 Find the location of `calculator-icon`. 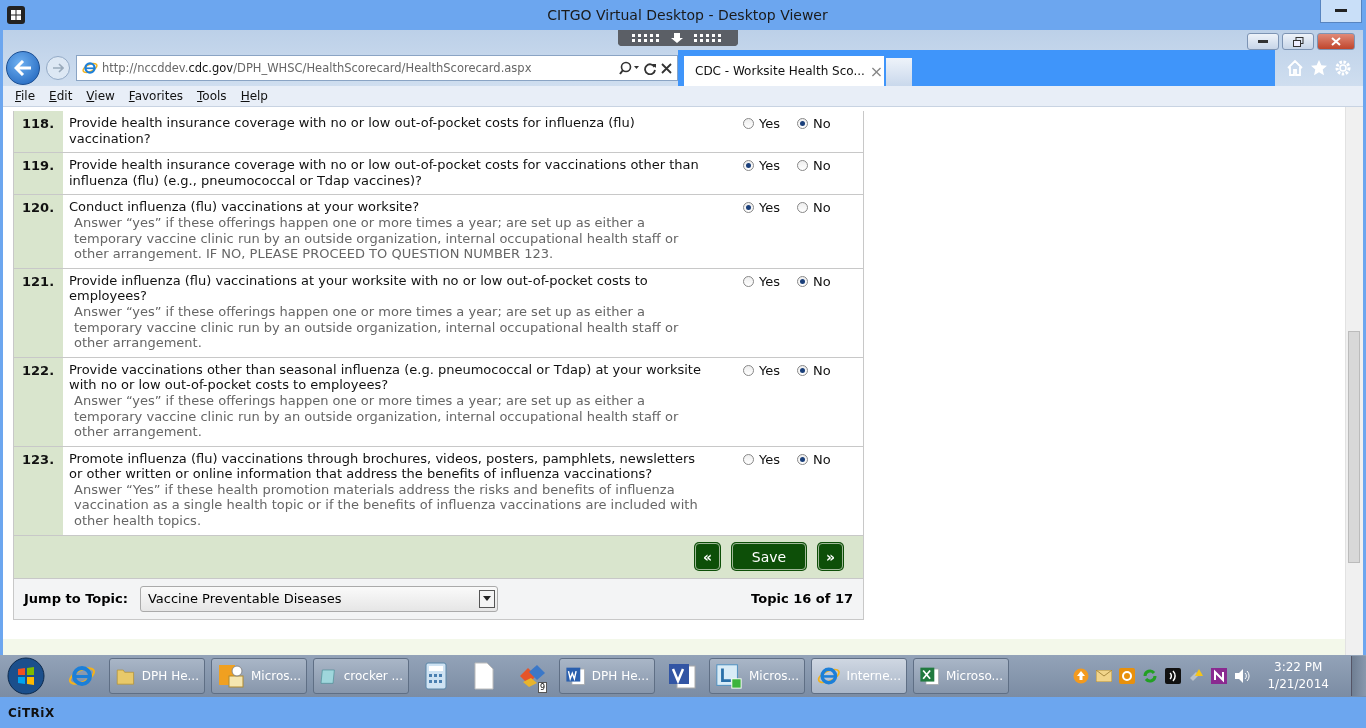

calculator-icon is located at coordinates (436, 676).